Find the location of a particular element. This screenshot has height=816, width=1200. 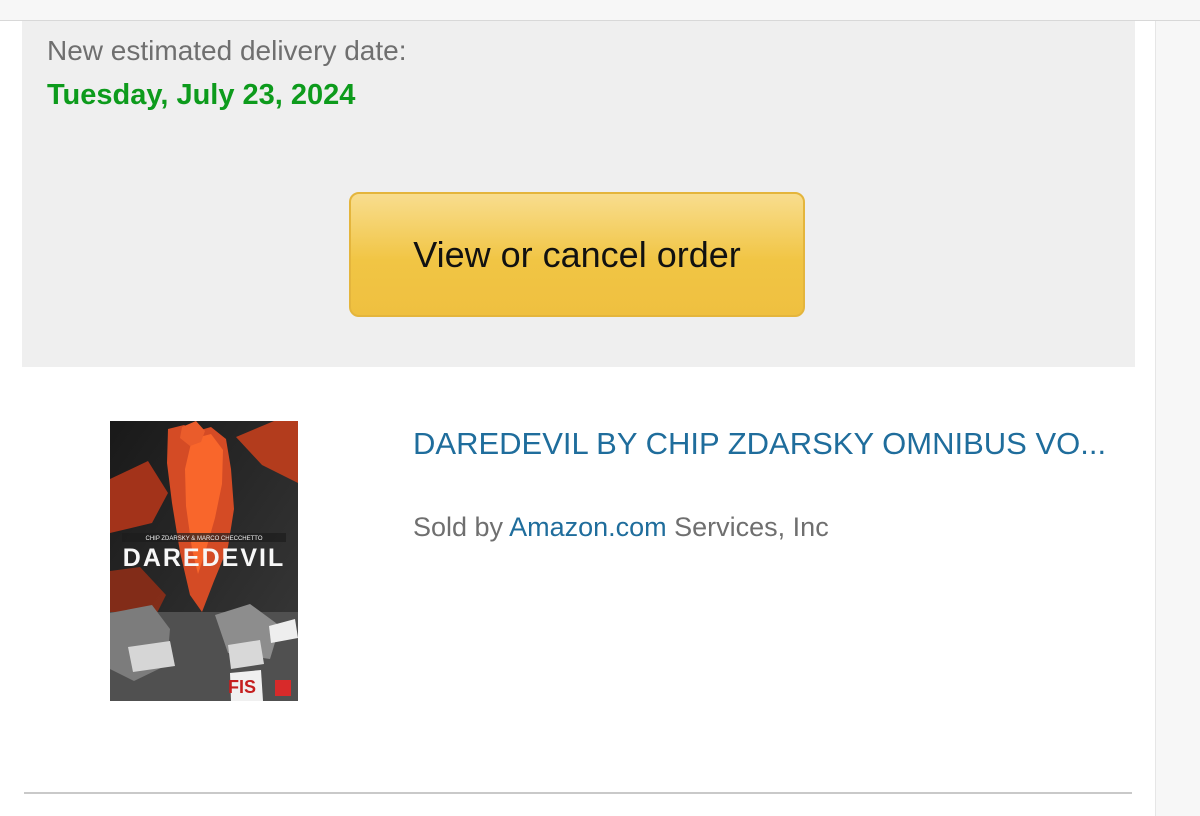

delivery-date-label: New estimated delivery date: is located at coordinates (227, 50).